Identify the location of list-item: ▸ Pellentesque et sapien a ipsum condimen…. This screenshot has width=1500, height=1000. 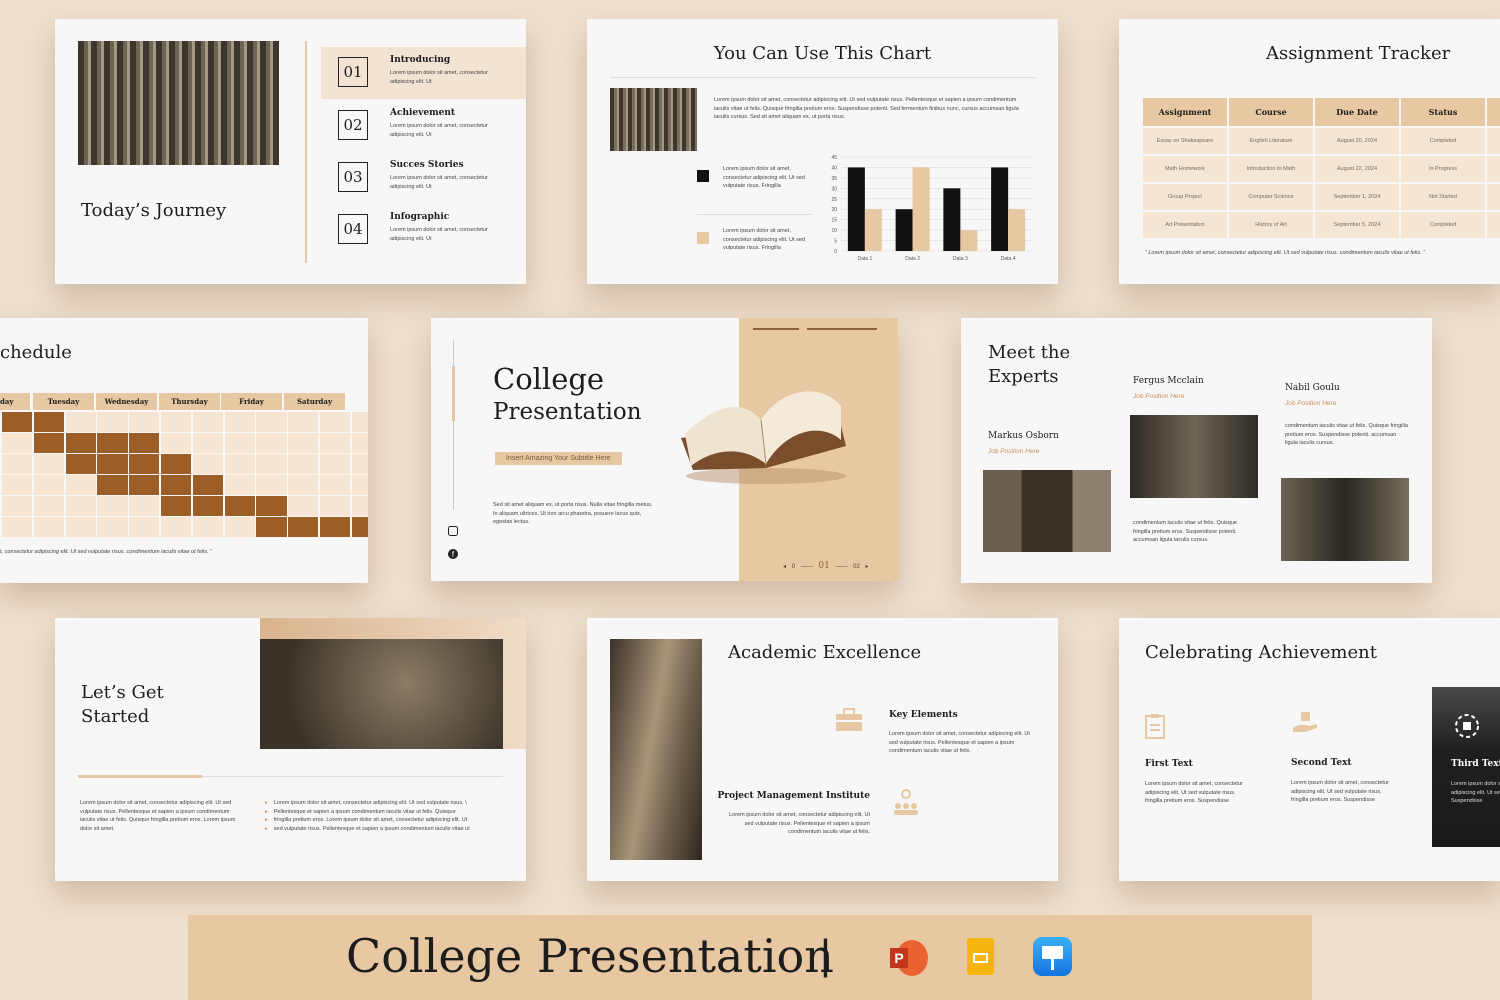
(387, 812).